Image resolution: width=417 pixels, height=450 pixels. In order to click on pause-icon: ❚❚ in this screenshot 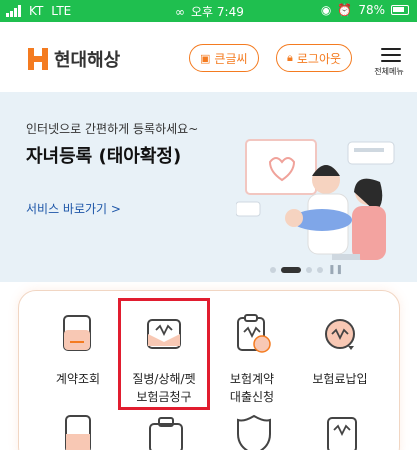, I will do `click(335, 270)`.